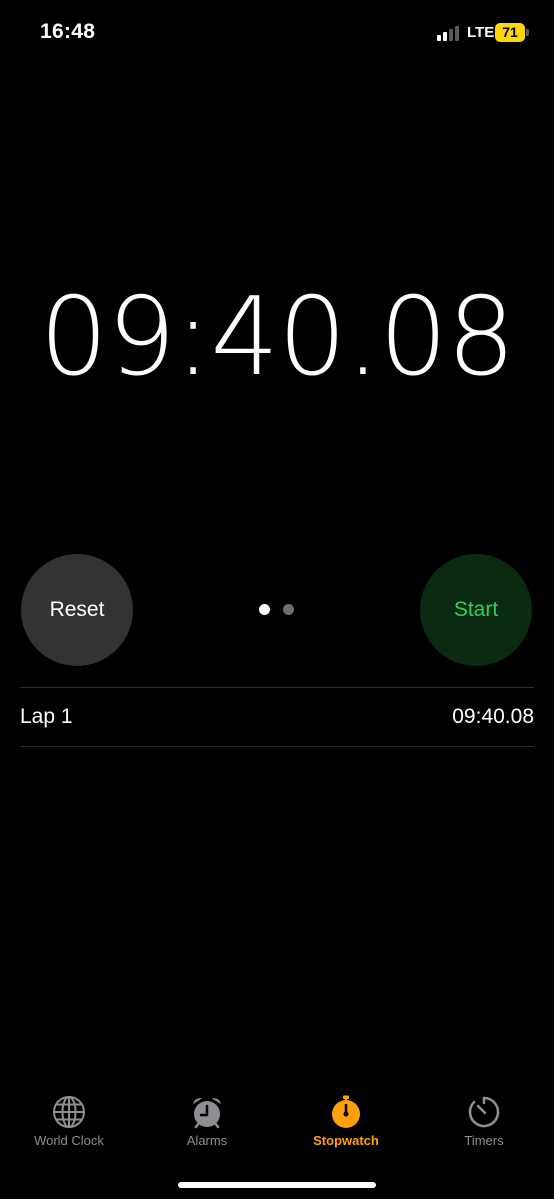  Describe the element at coordinates (277, 337) in the screenshot. I see `stopwatch-display: 09:40.08` at that location.